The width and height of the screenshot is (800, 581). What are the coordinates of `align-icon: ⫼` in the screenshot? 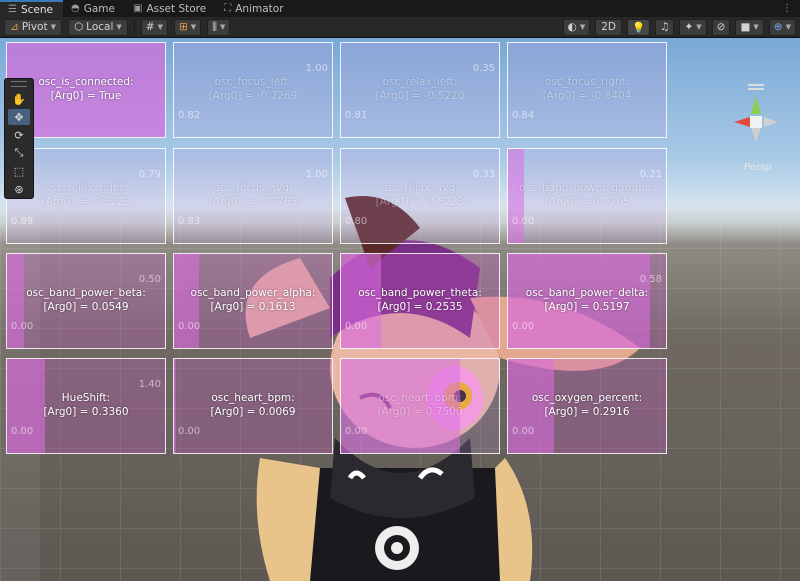 It's located at (215, 26).